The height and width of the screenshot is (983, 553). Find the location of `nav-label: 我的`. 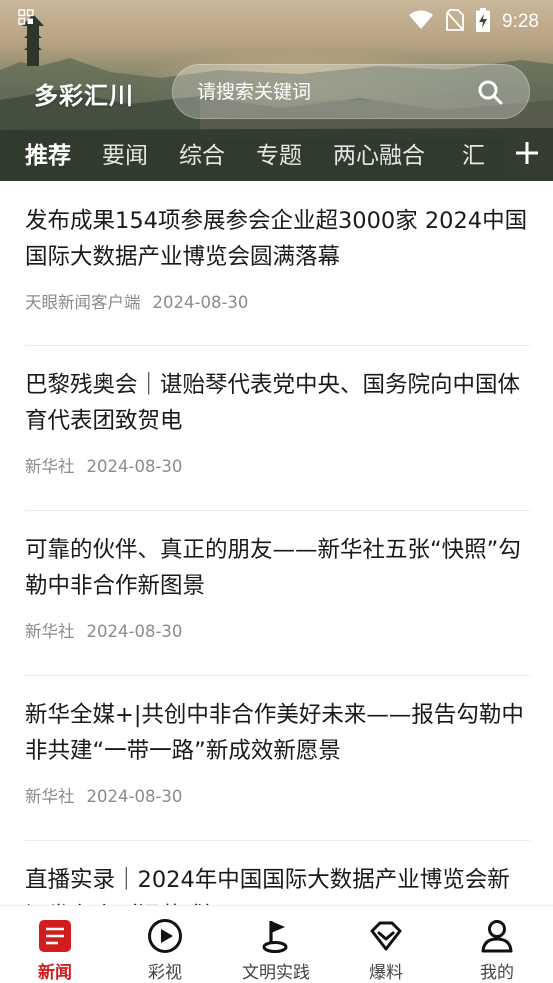

nav-label: 我的 is located at coordinates (497, 973).